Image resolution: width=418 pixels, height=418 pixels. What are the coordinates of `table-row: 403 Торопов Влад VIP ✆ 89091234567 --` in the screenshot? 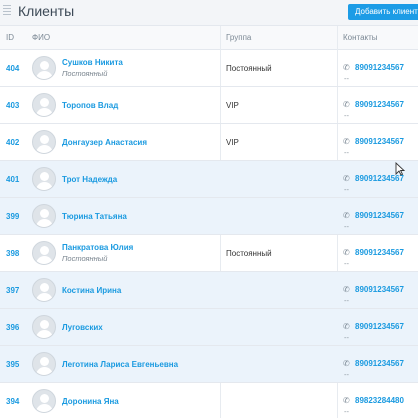 It's located at (209, 105).